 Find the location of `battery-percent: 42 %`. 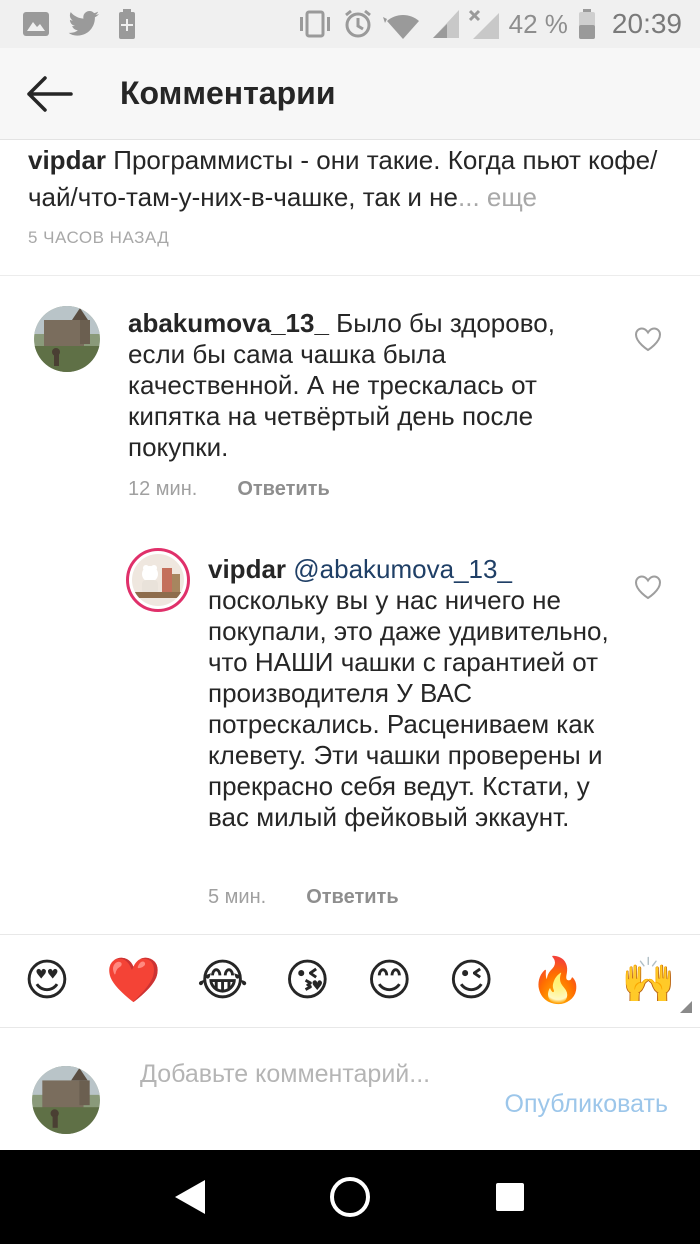

battery-percent: 42 % is located at coordinates (538, 23).